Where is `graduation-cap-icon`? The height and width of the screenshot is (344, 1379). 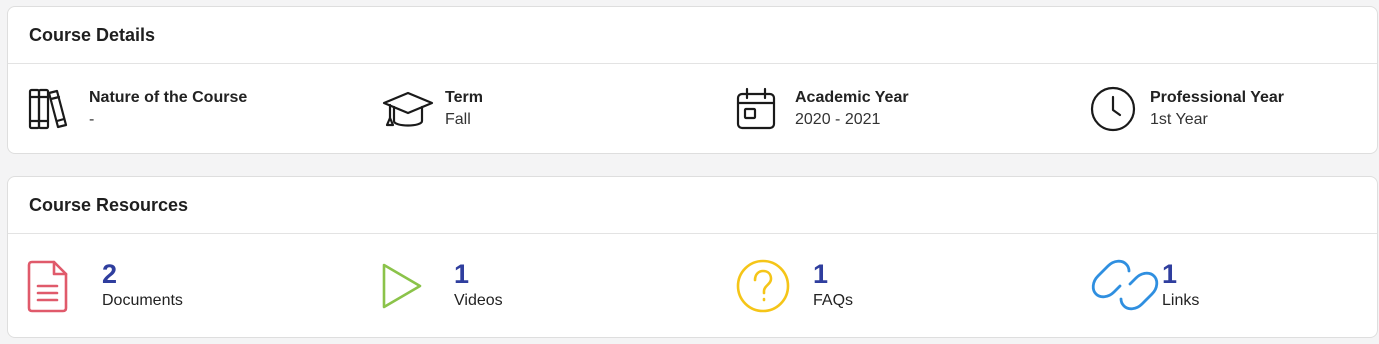 graduation-cap-icon is located at coordinates (408, 109).